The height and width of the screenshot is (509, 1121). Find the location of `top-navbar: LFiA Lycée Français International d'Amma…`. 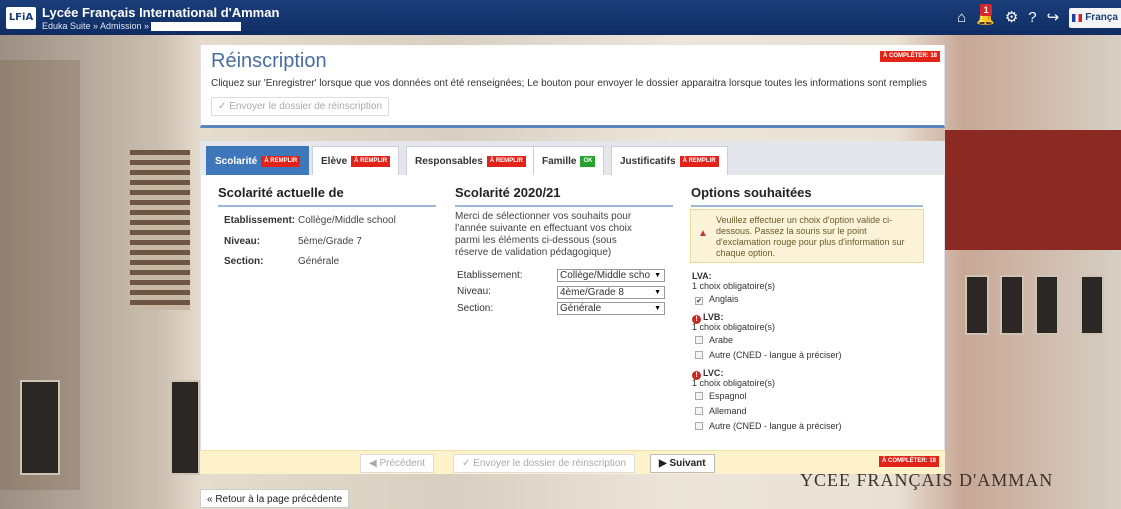

top-navbar: LFiA Lycée Français International d'Amma… is located at coordinates (560, 17).